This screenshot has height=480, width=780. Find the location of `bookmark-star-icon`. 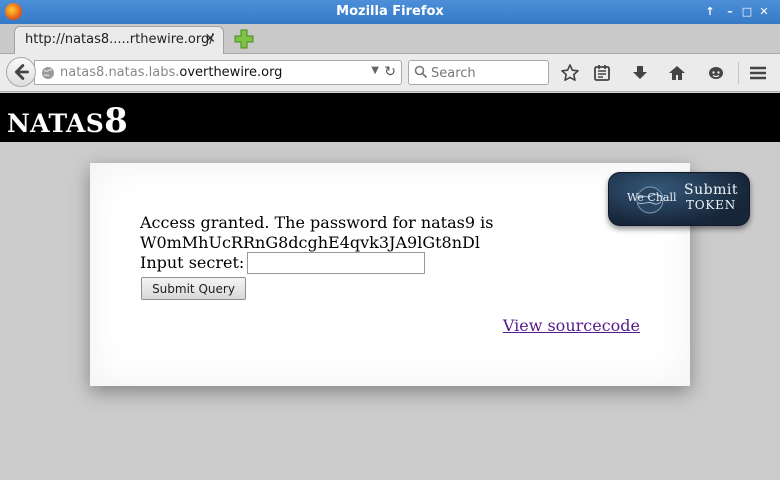

bookmark-star-icon is located at coordinates (570, 73).